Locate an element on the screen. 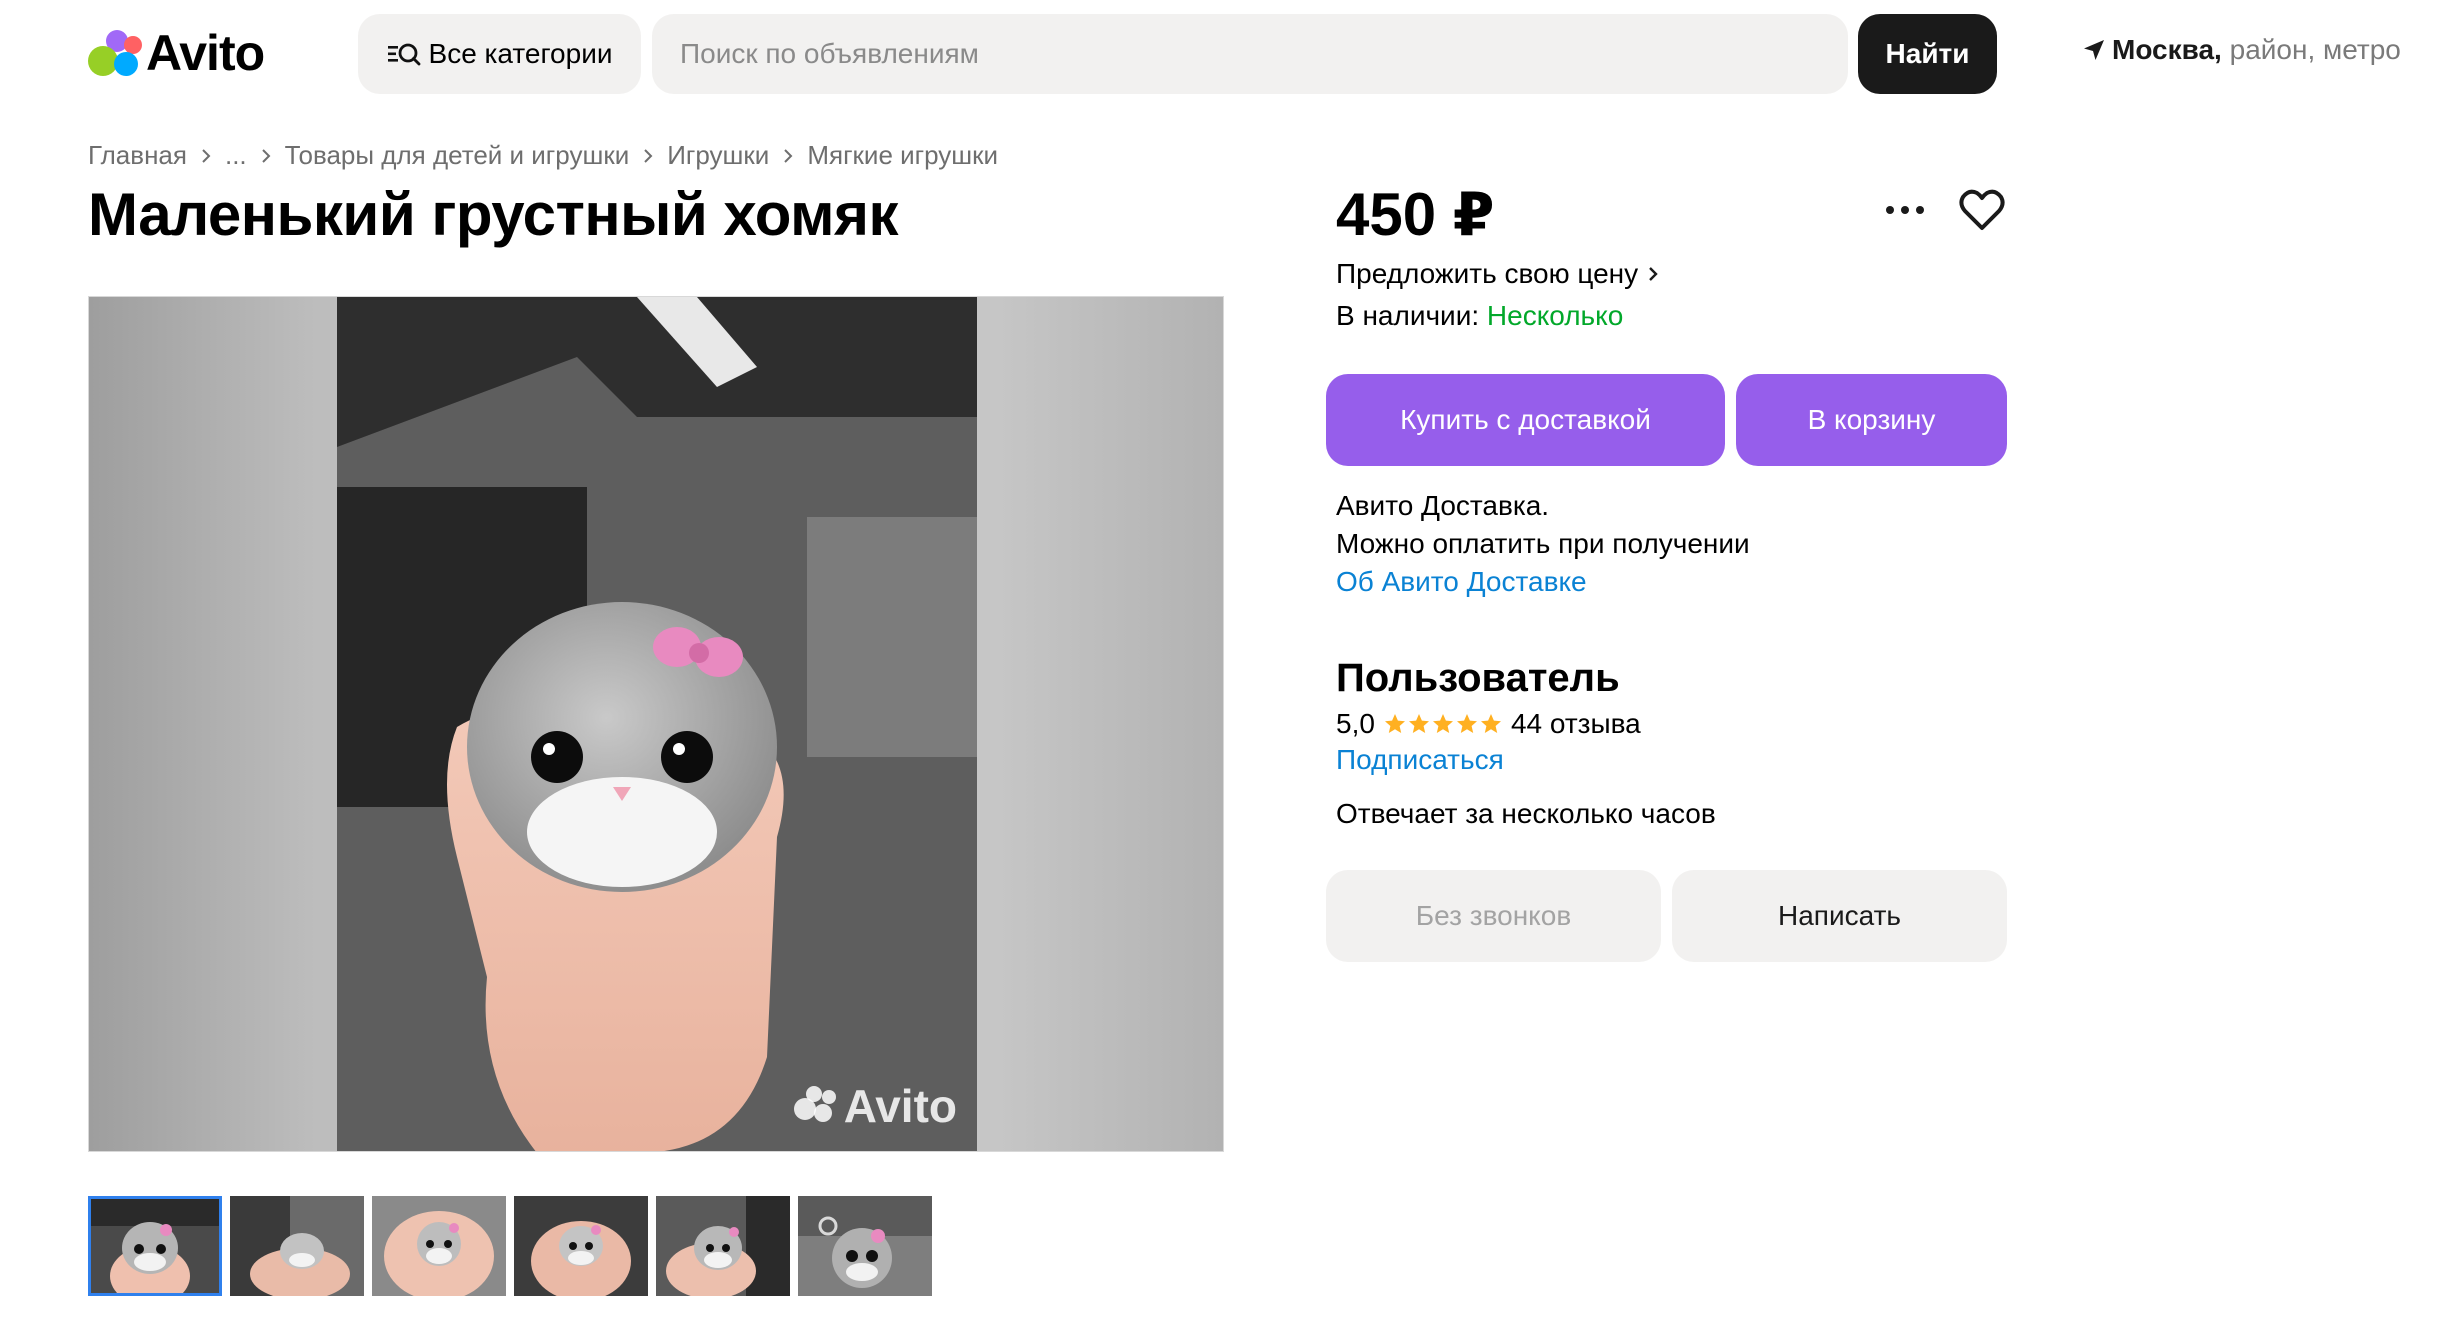 The image size is (2458, 1332). search-input is located at coordinates (1250, 54).